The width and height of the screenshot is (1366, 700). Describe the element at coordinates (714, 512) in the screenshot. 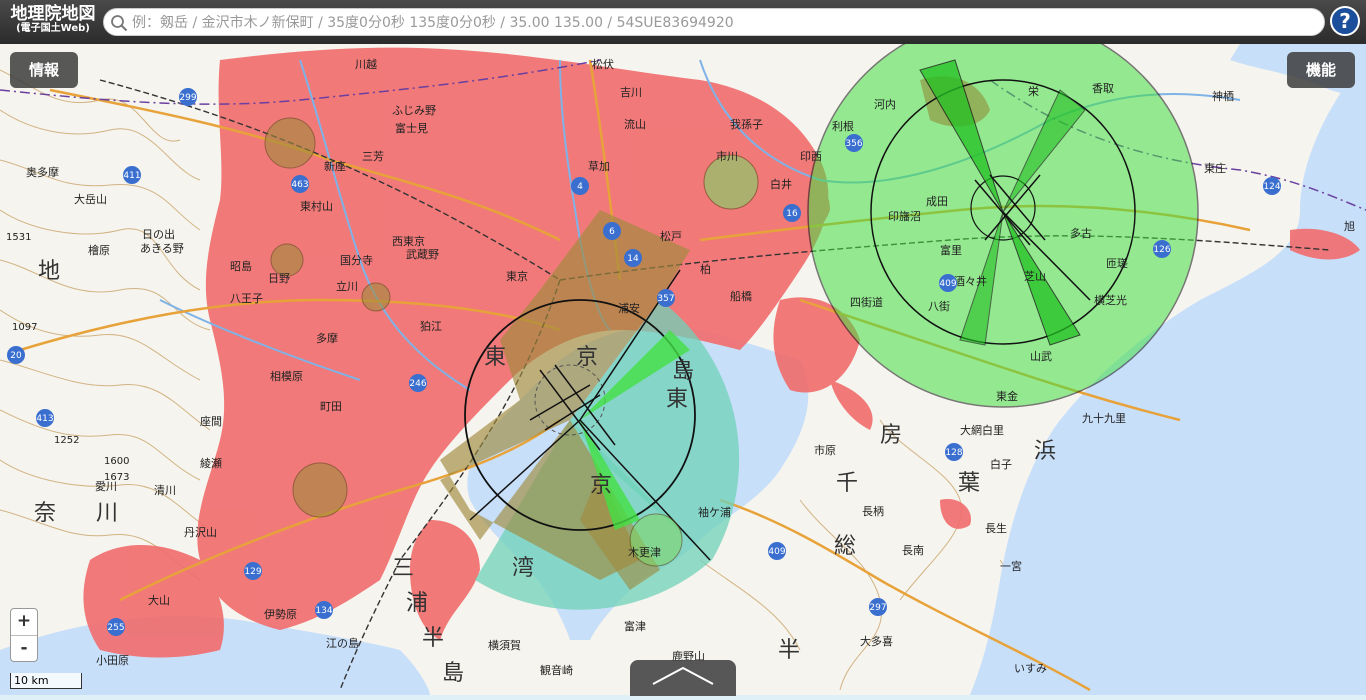

I see `place-label: 袖ケ浦` at that location.